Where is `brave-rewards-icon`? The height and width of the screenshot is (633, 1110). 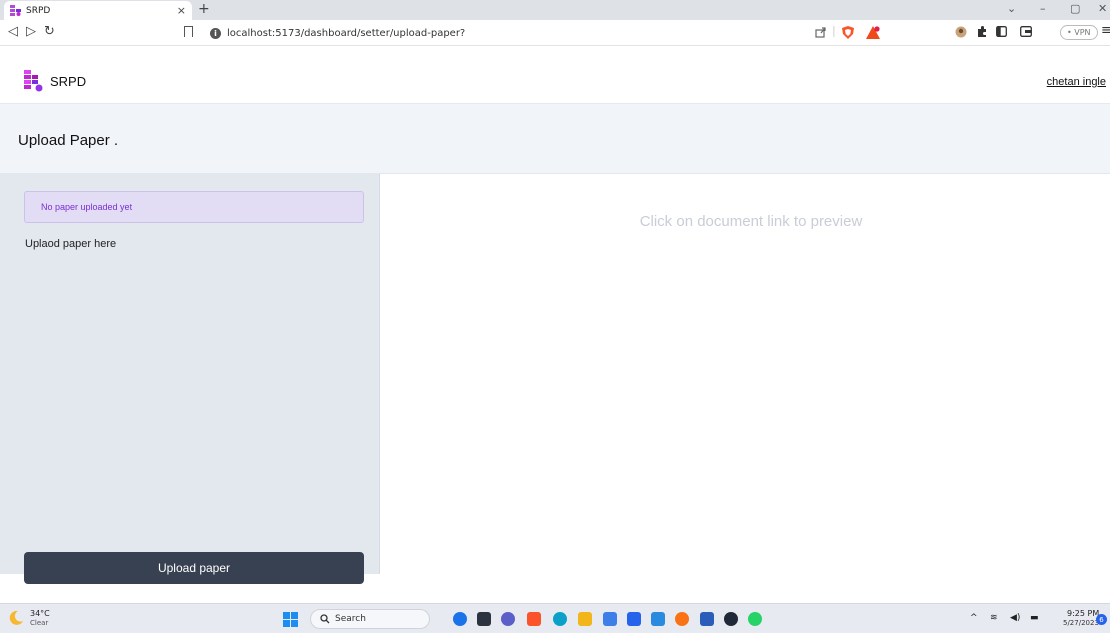
brave-rewards-icon is located at coordinates (873, 32).